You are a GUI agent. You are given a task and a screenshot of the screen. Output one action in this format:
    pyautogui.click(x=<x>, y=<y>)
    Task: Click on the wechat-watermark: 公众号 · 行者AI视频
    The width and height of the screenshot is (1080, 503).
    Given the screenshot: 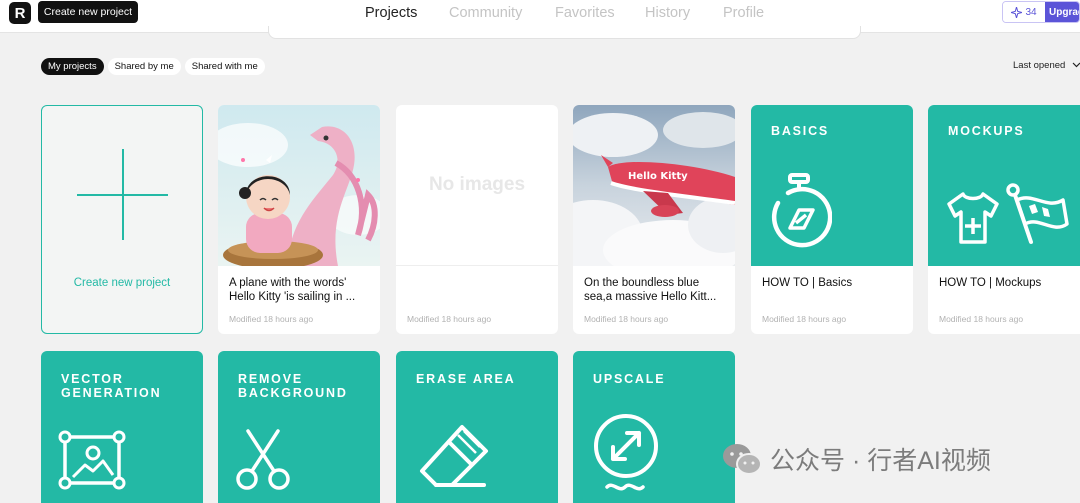 What is the action you would take?
    pyautogui.click(x=856, y=459)
    